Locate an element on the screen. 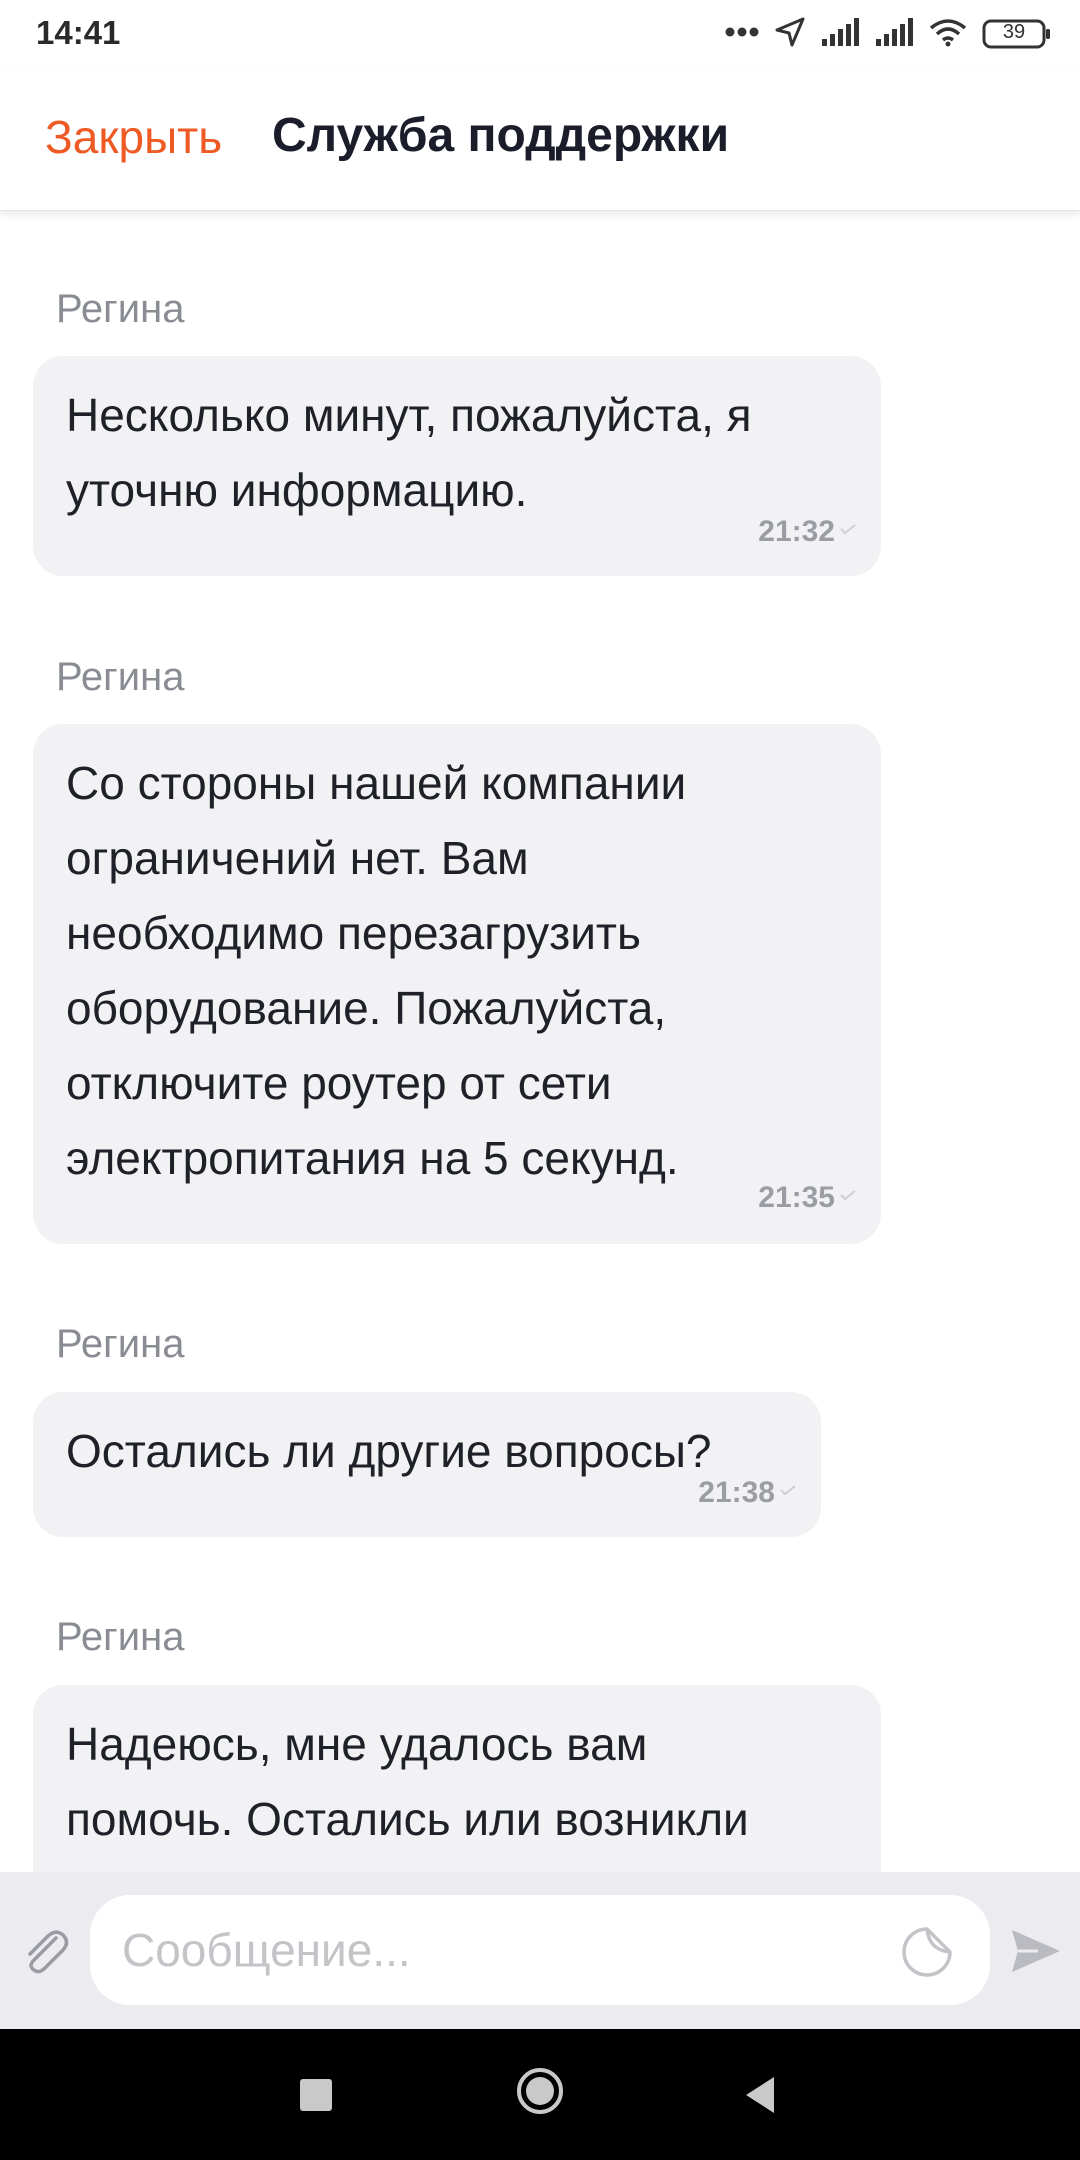  message-time: 21:35 is located at coordinates (796, 1197).